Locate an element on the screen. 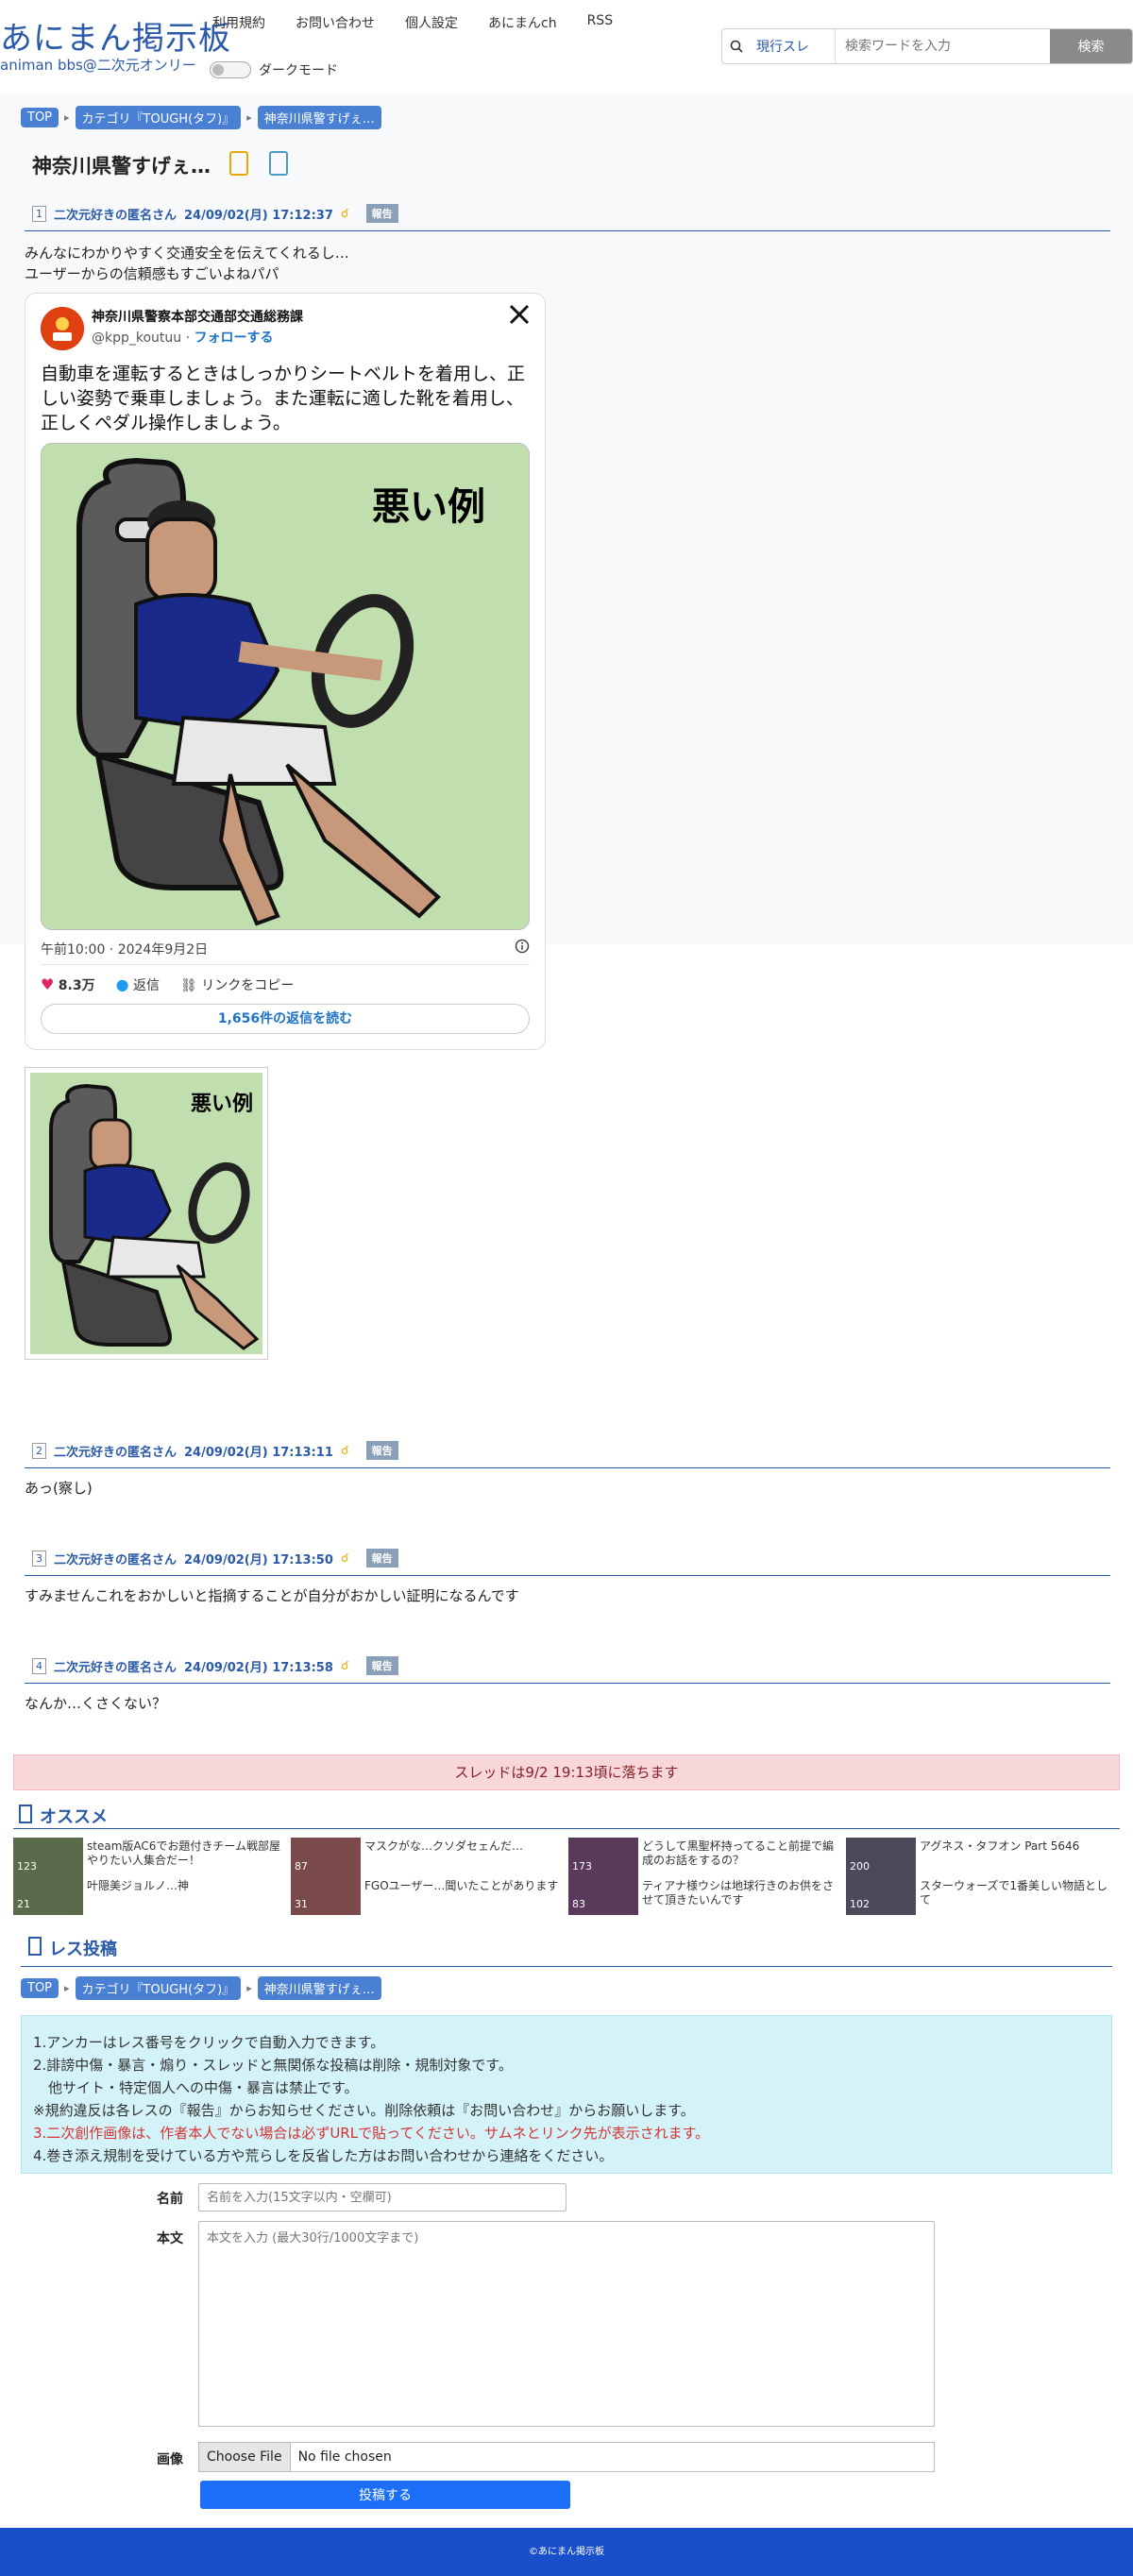  recommend-title: スターウォーズで1番美しい物語として is located at coordinates (1019, 1893).